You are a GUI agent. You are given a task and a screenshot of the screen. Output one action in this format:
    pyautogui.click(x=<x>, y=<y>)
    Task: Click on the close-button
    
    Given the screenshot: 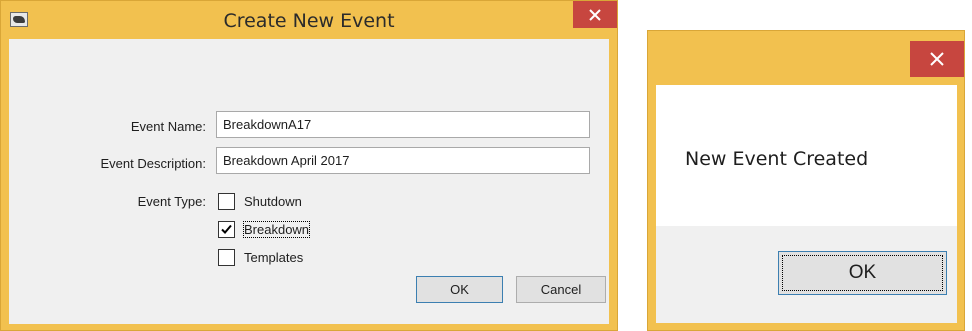 What is the action you would take?
    pyautogui.click(x=595, y=14)
    